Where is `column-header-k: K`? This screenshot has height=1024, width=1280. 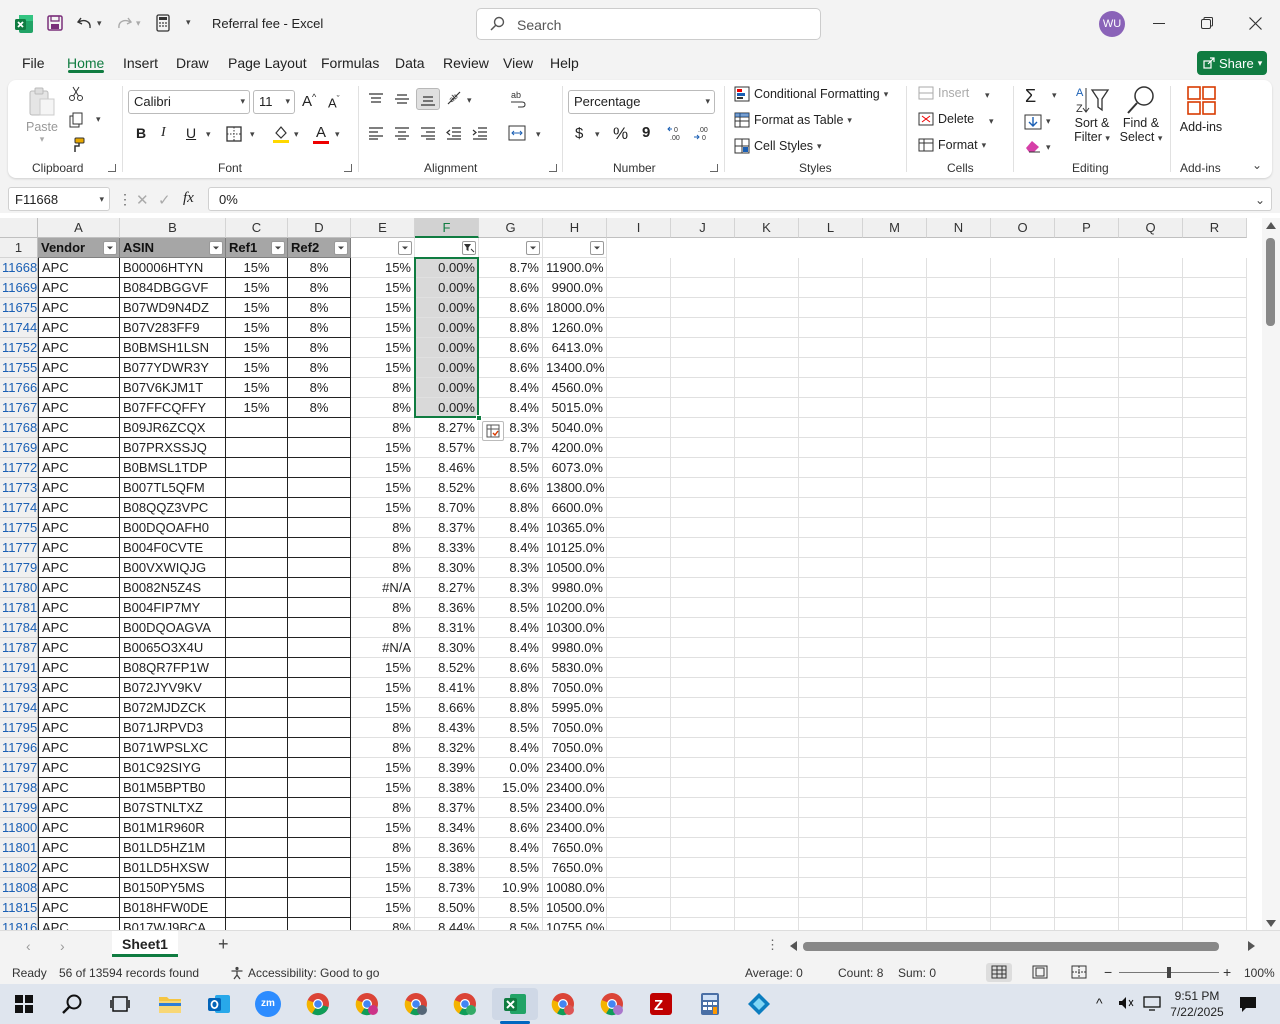 column-header-k: K is located at coordinates (767, 228).